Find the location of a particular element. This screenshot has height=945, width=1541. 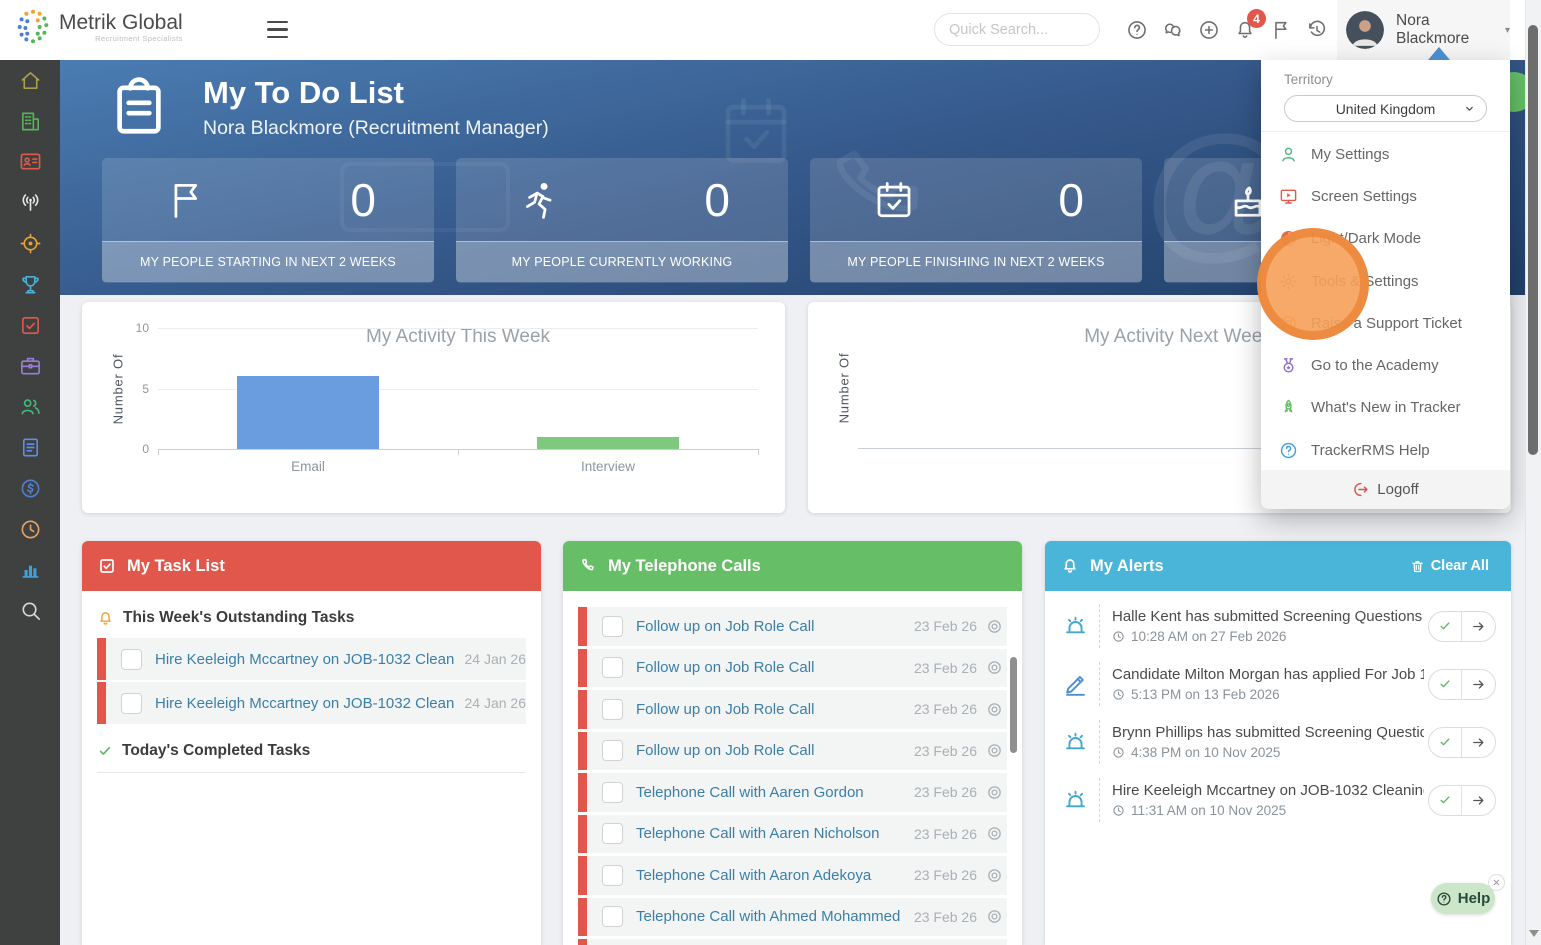

sidebar-item-coin is located at coordinates (30, 488).